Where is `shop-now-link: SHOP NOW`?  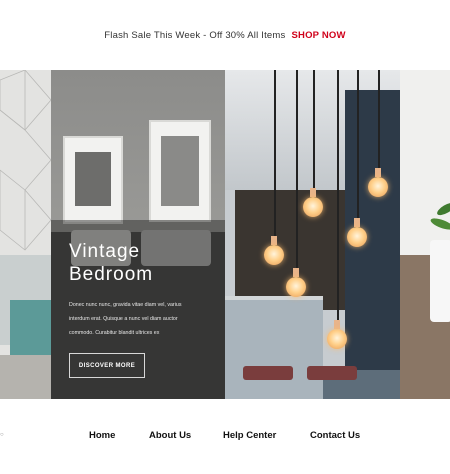 shop-now-link: SHOP NOW is located at coordinates (318, 35).